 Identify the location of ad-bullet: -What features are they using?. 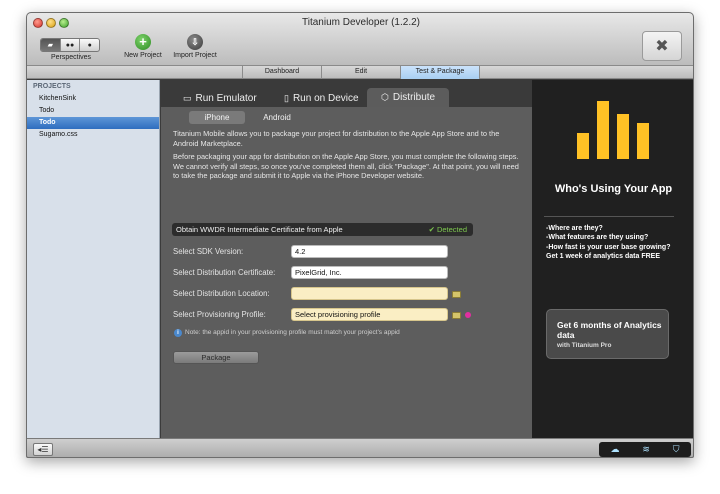
(597, 238).